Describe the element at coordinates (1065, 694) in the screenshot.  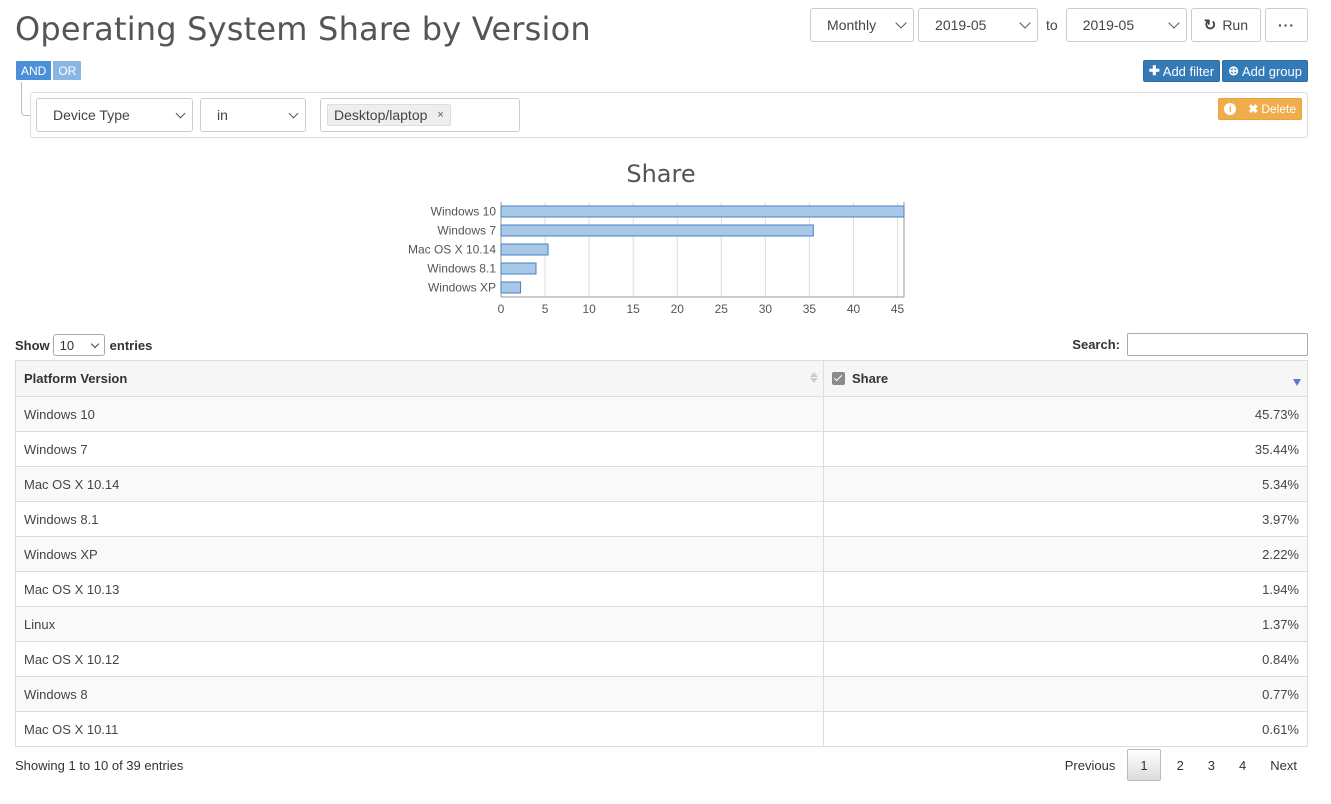
I see `share-cell: 0.77%` at that location.